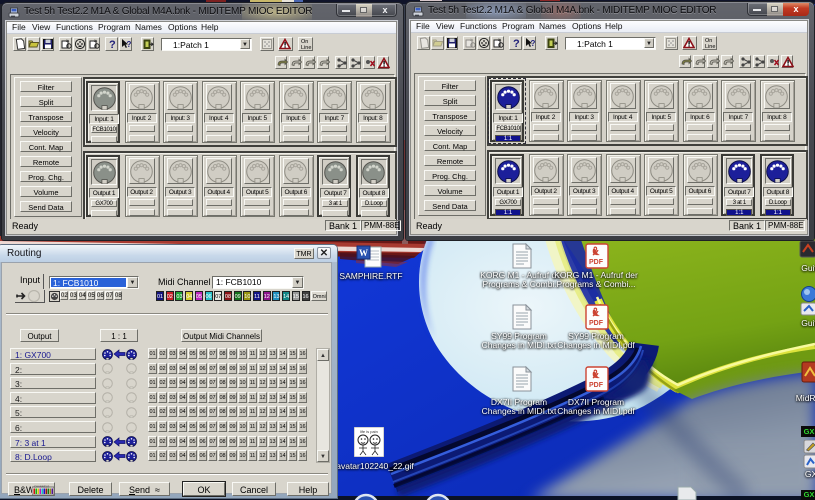  Describe the element at coordinates (369, 431) in the screenshot. I see `svg-text: life is pain` at that location.